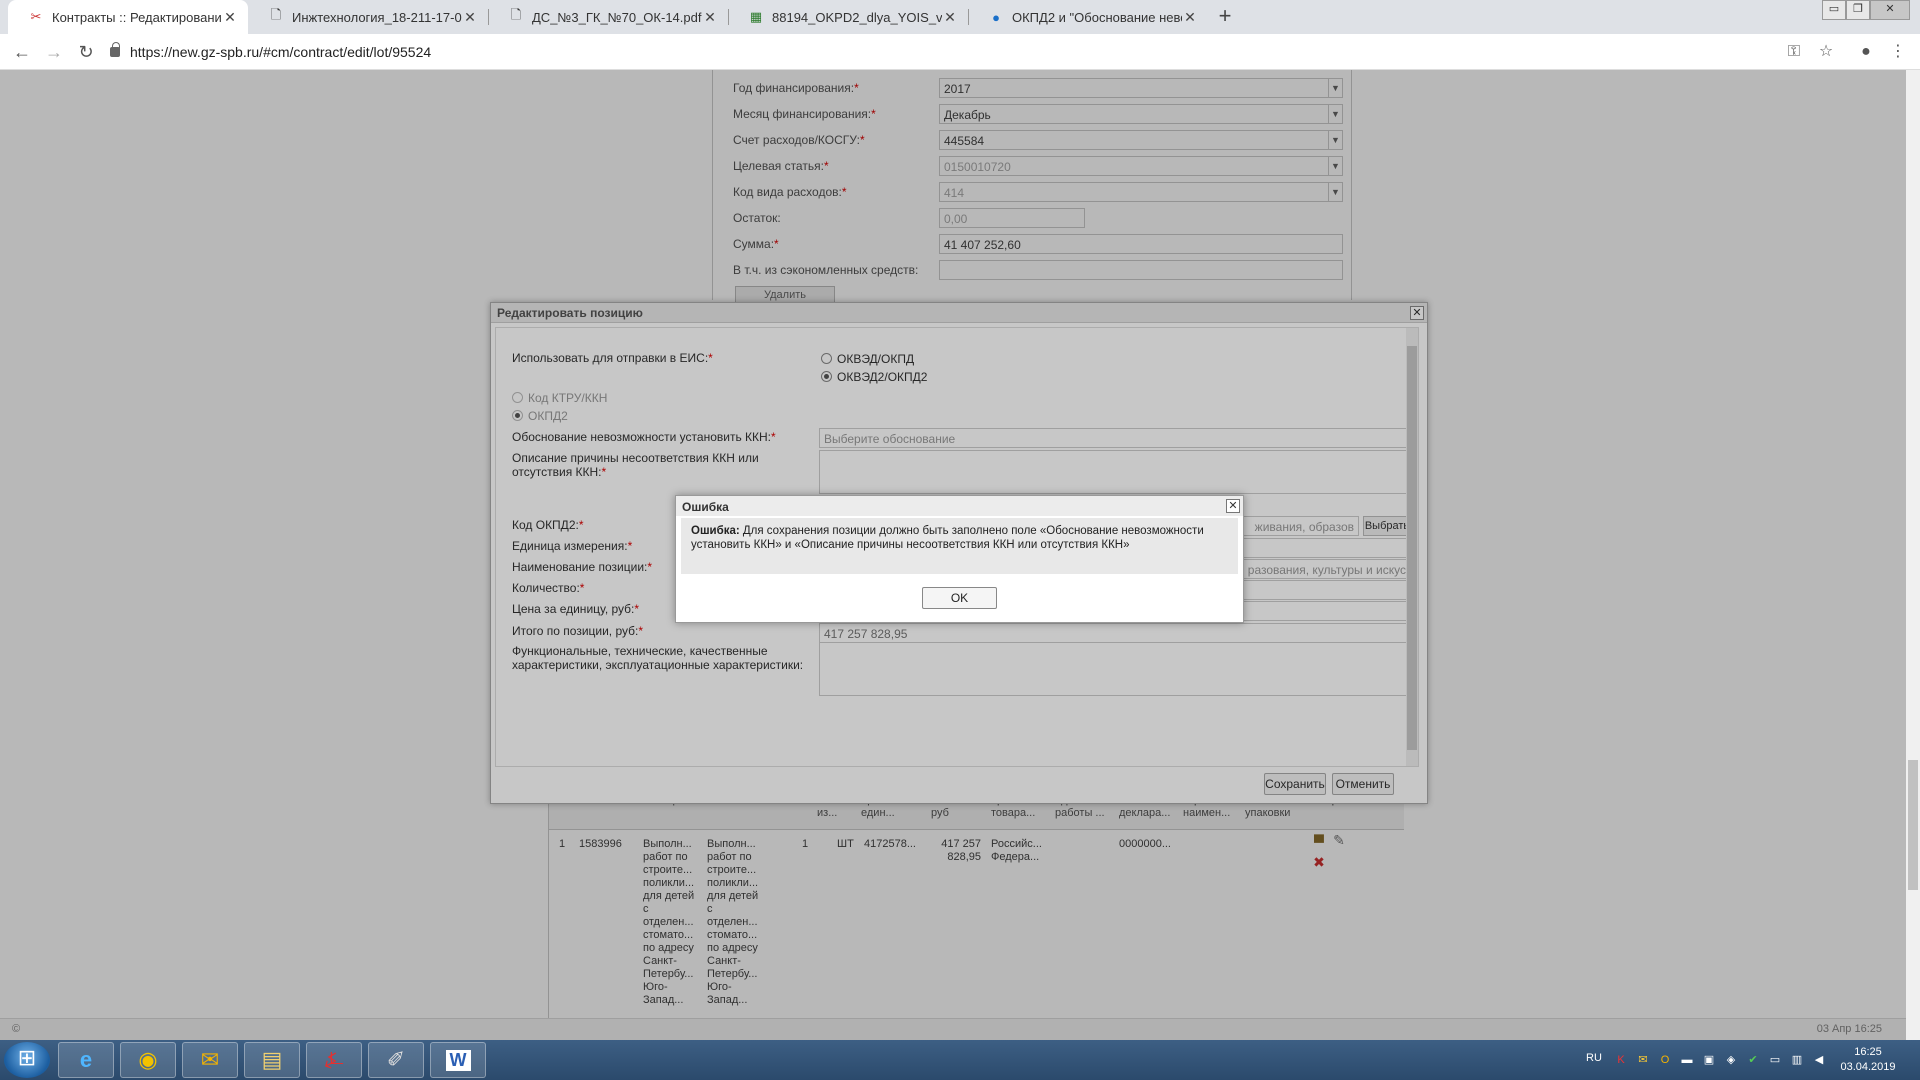  What do you see at coordinates (1621, 1060) in the screenshot?
I see `antivirus-icon: K` at bounding box center [1621, 1060].